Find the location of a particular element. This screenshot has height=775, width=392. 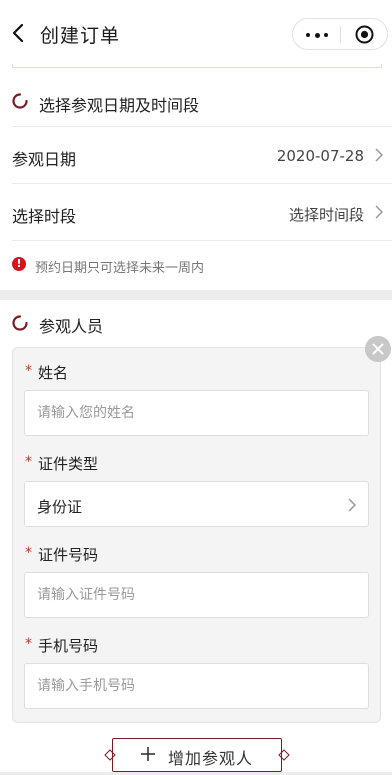

time-slot-row: 选择时段 选择时间段 is located at coordinates (196, 212).